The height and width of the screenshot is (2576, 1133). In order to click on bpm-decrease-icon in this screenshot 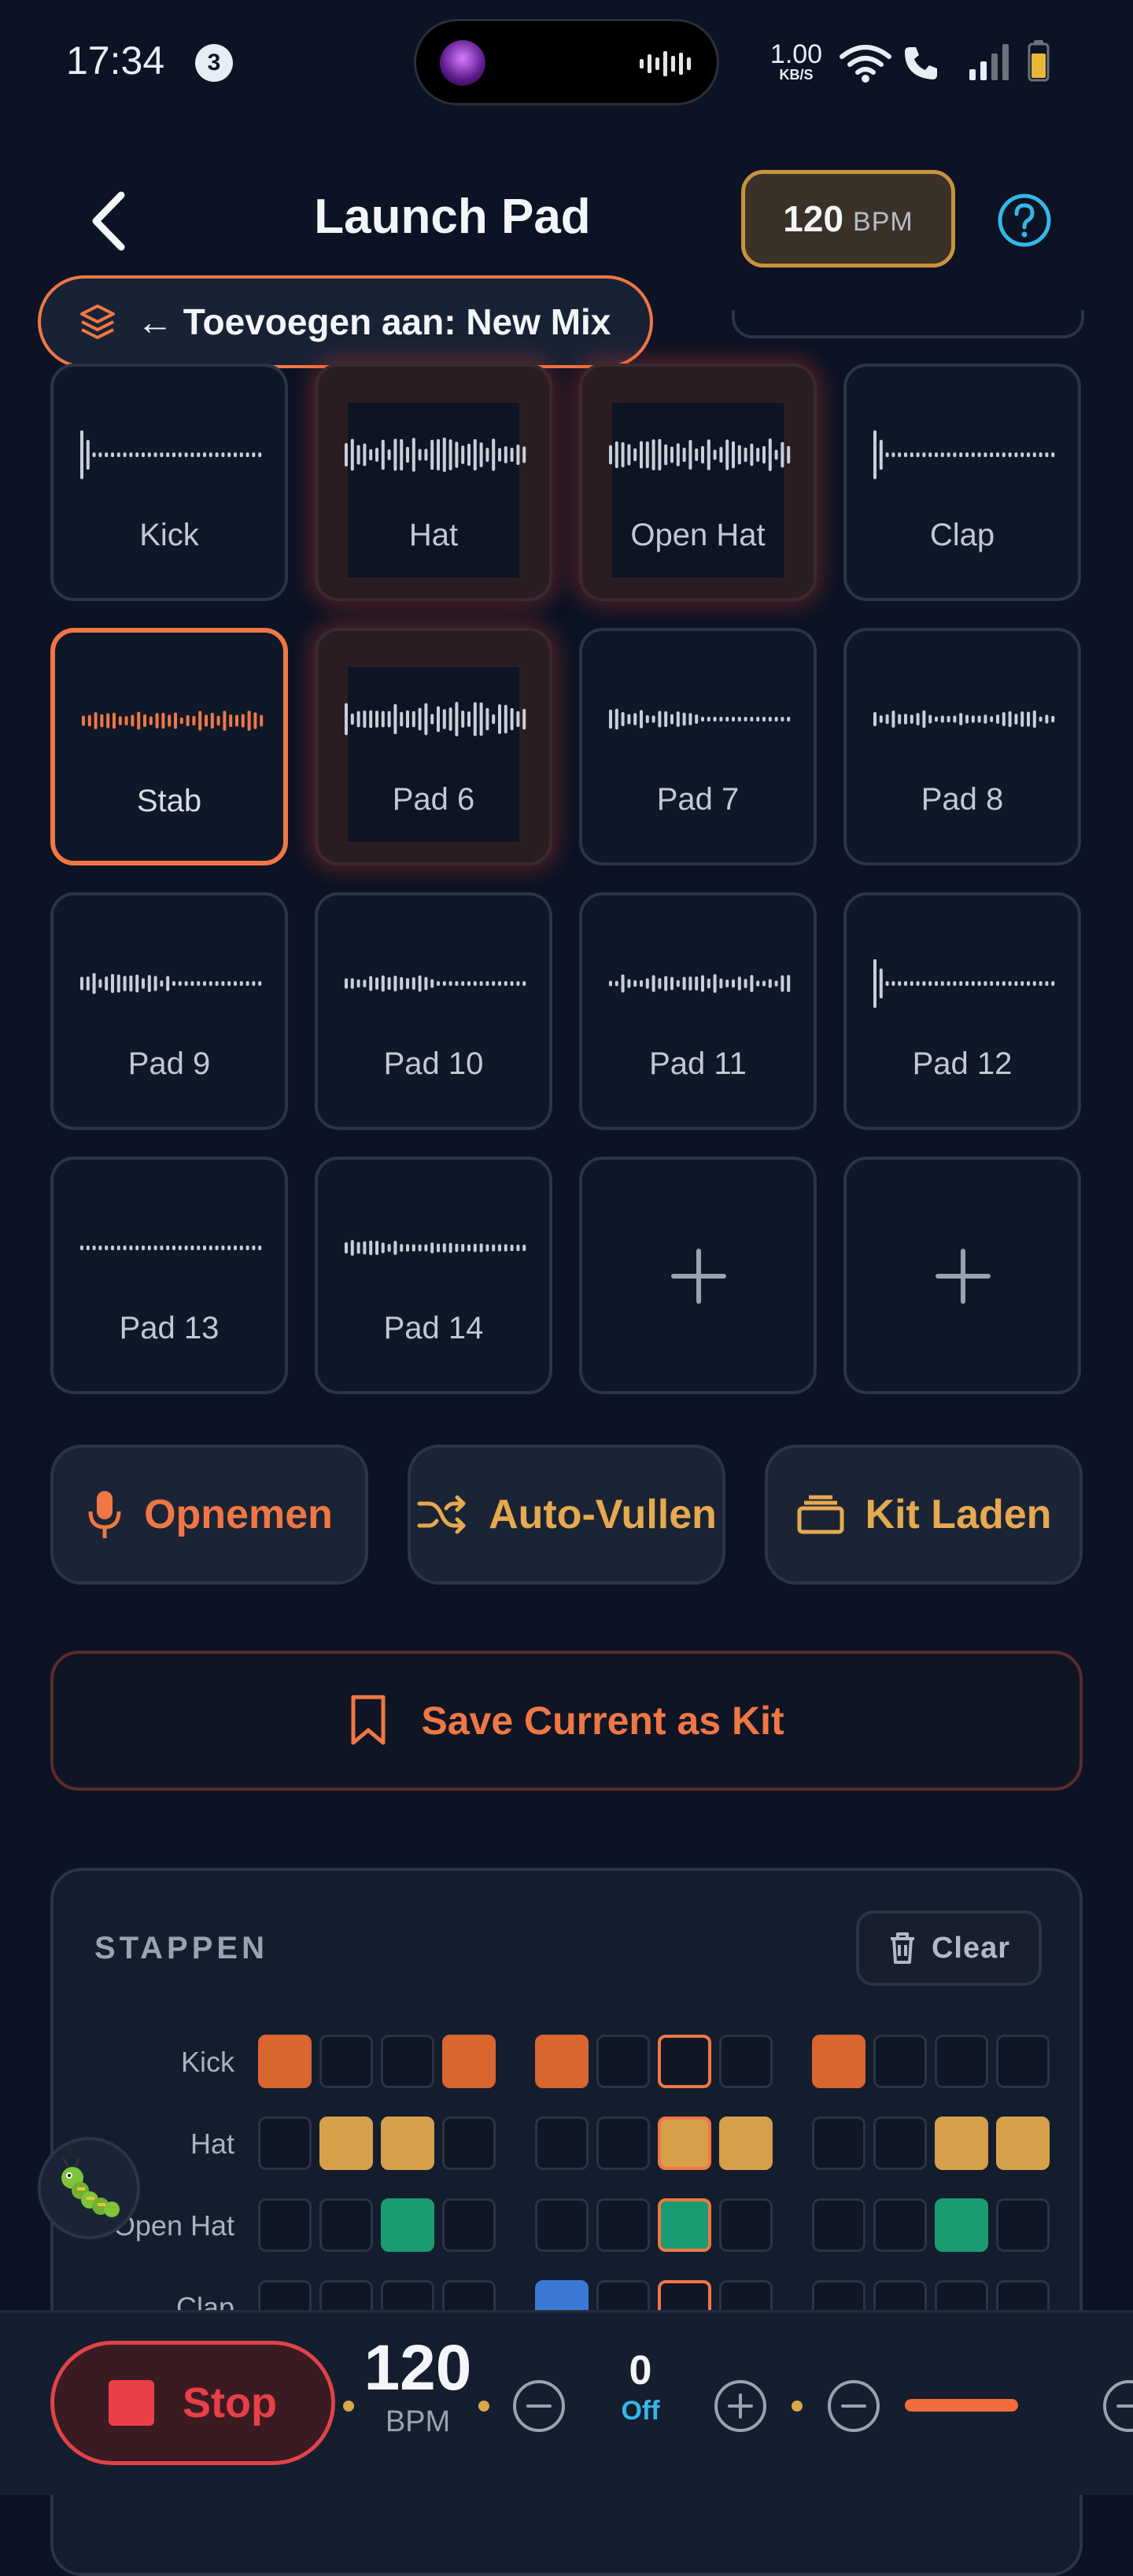, I will do `click(538, 2406)`.